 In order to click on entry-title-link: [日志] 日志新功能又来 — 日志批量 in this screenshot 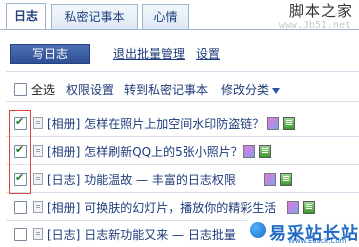, I will do `click(141, 234)`.